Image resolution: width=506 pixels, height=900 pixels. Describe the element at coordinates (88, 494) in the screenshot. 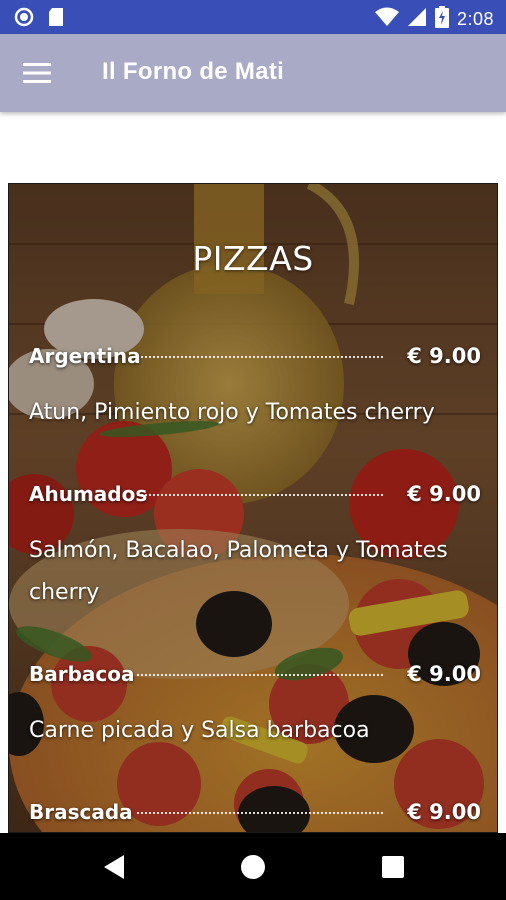

I see `item-name: Ahumados` at that location.